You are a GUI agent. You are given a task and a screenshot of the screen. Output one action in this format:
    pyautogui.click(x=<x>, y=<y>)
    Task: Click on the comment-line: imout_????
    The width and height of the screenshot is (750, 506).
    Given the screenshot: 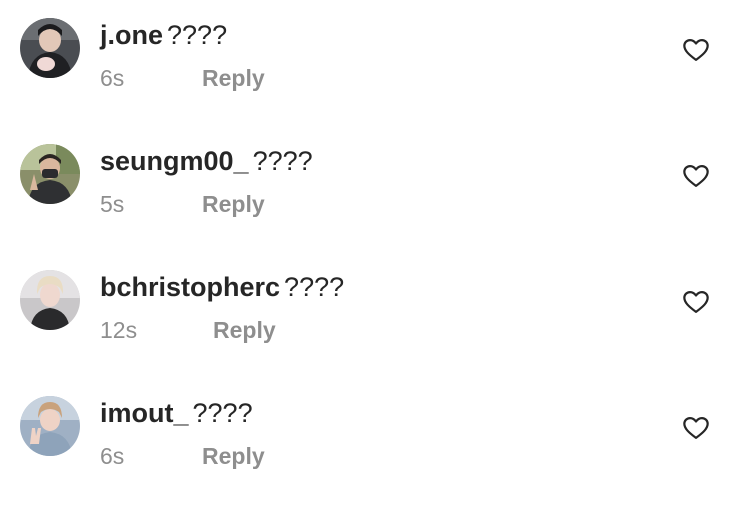 What is the action you would take?
    pyautogui.click(x=370, y=413)
    